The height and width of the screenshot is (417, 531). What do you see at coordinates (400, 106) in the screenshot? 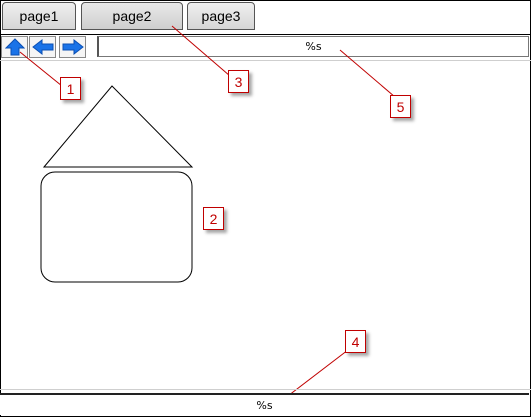
I see `callout-5: 5` at bounding box center [400, 106].